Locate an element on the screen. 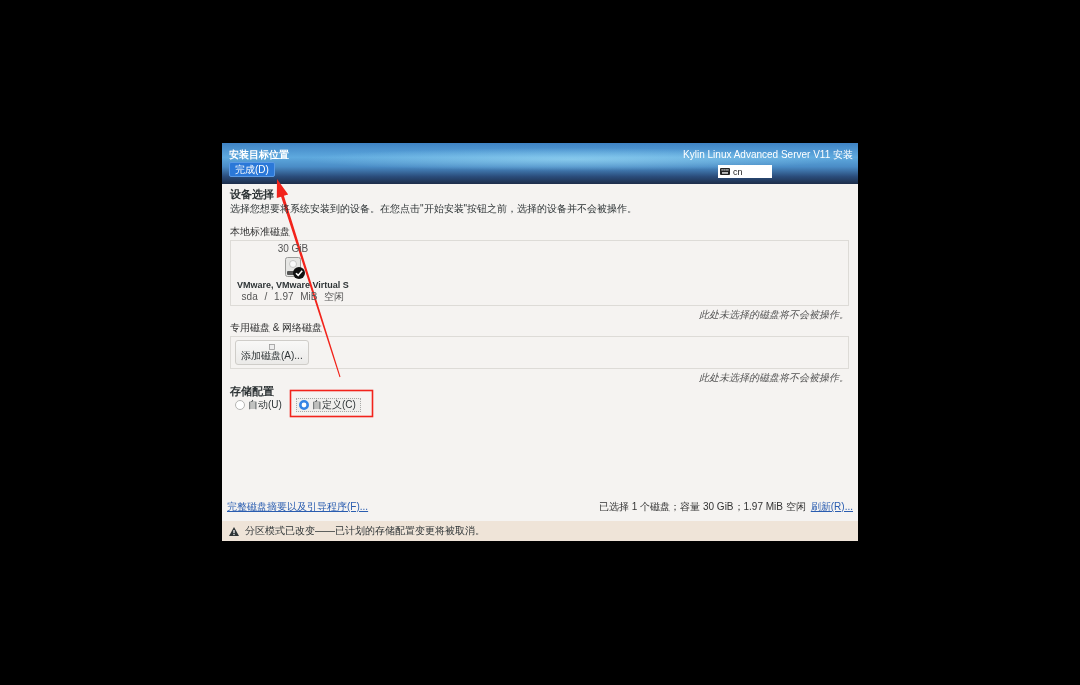 The image size is (1080, 685). selection-status: 已选择 1 个磁盘；容量 30 GiB；1.97 MiB 空闲 is located at coordinates (702, 507).